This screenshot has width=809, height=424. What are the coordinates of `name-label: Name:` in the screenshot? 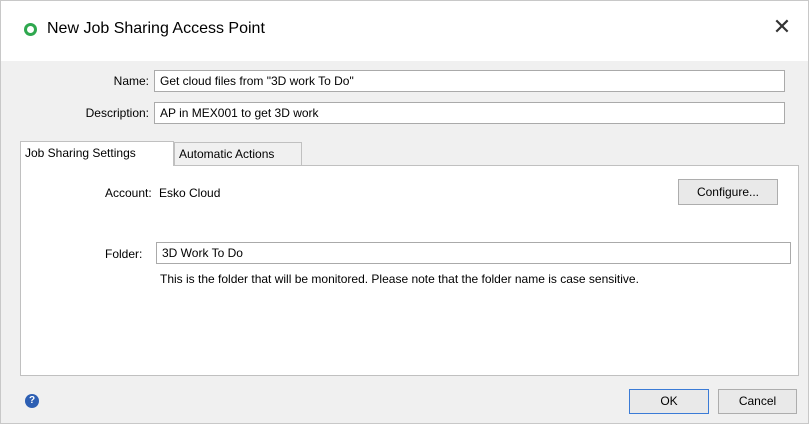 It's located at (131, 81).